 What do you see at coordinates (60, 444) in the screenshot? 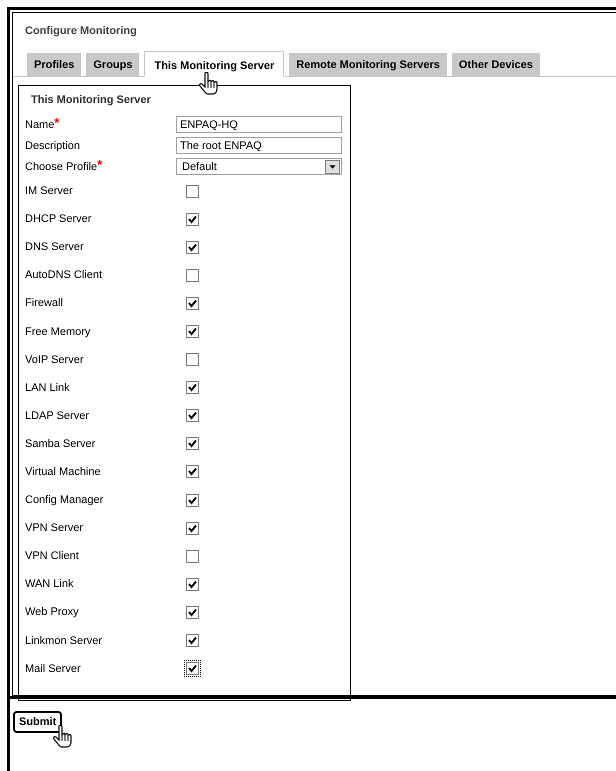
I see `field-label: Samba Server` at bounding box center [60, 444].